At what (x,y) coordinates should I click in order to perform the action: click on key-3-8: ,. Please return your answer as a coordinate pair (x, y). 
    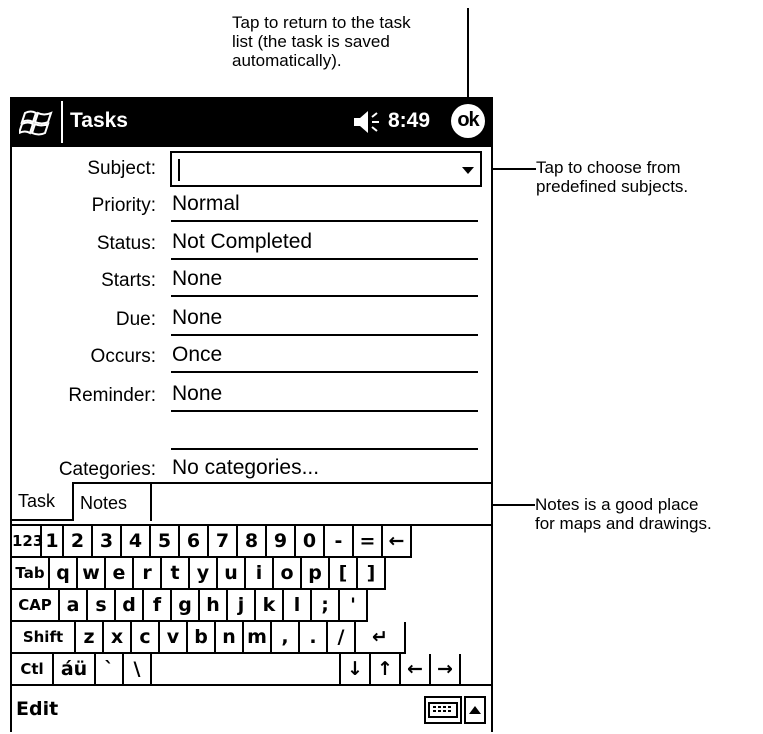
    Looking at the image, I should click on (286, 638).